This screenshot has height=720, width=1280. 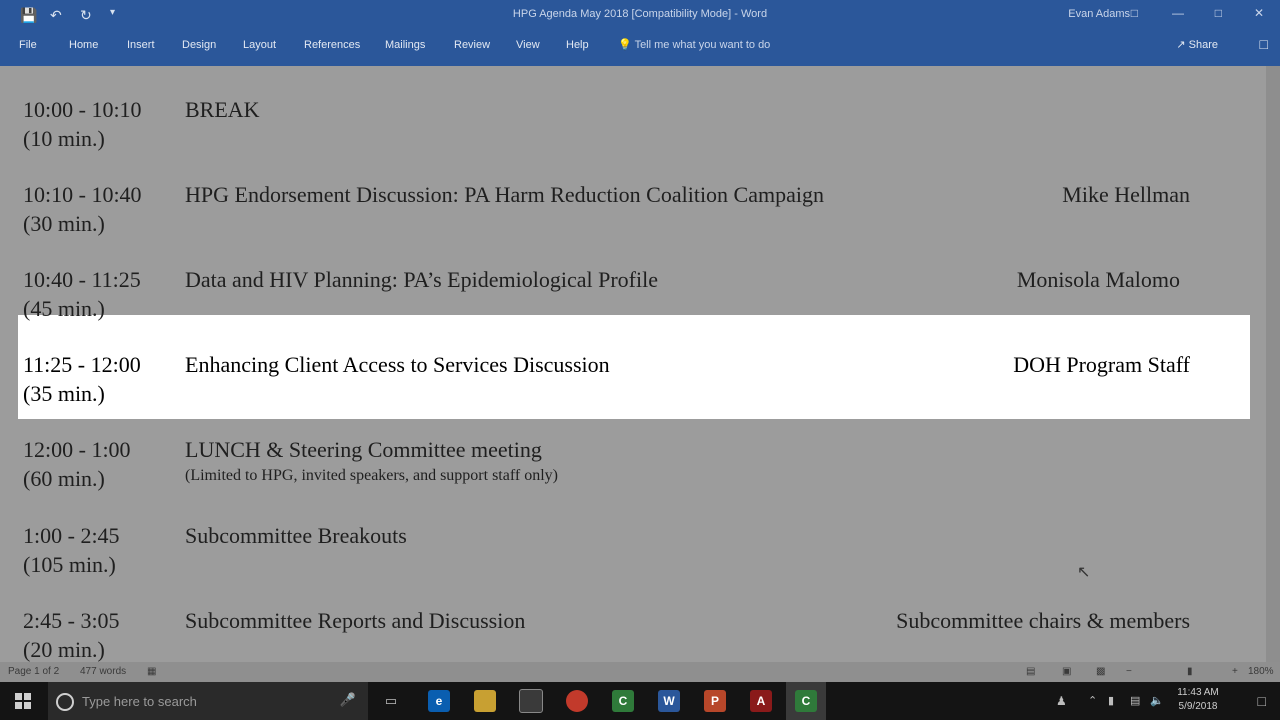 What do you see at coordinates (633, 138) in the screenshot?
I see `agenda-row: 10:00 - 10:10 (10 min.) BREAK` at bounding box center [633, 138].